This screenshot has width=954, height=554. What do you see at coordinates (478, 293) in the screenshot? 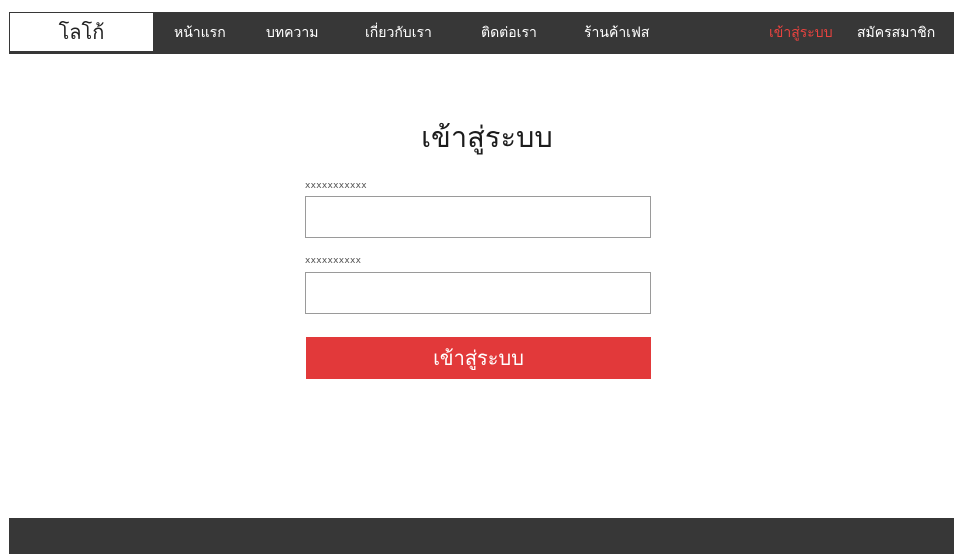
I see `password-input` at bounding box center [478, 293].